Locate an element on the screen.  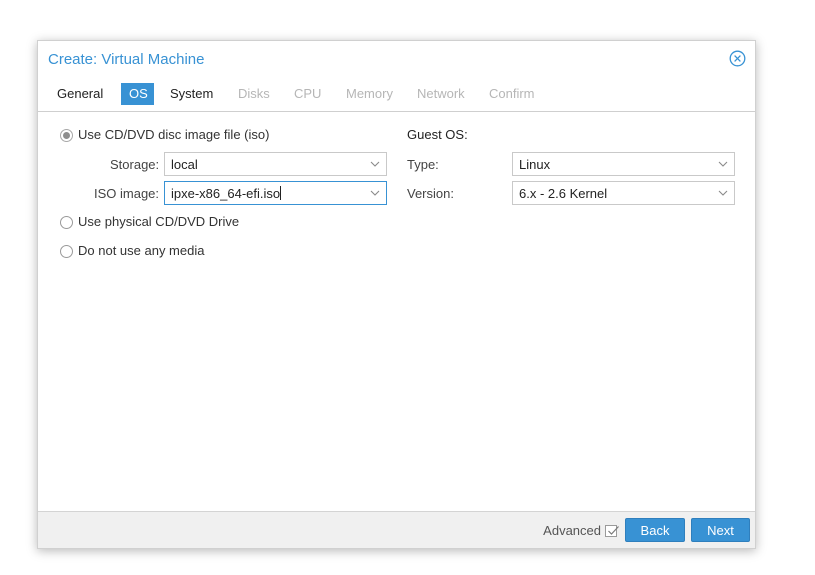
dialog-title: Create: Virtual Machine is located at coordinates (126, 59).